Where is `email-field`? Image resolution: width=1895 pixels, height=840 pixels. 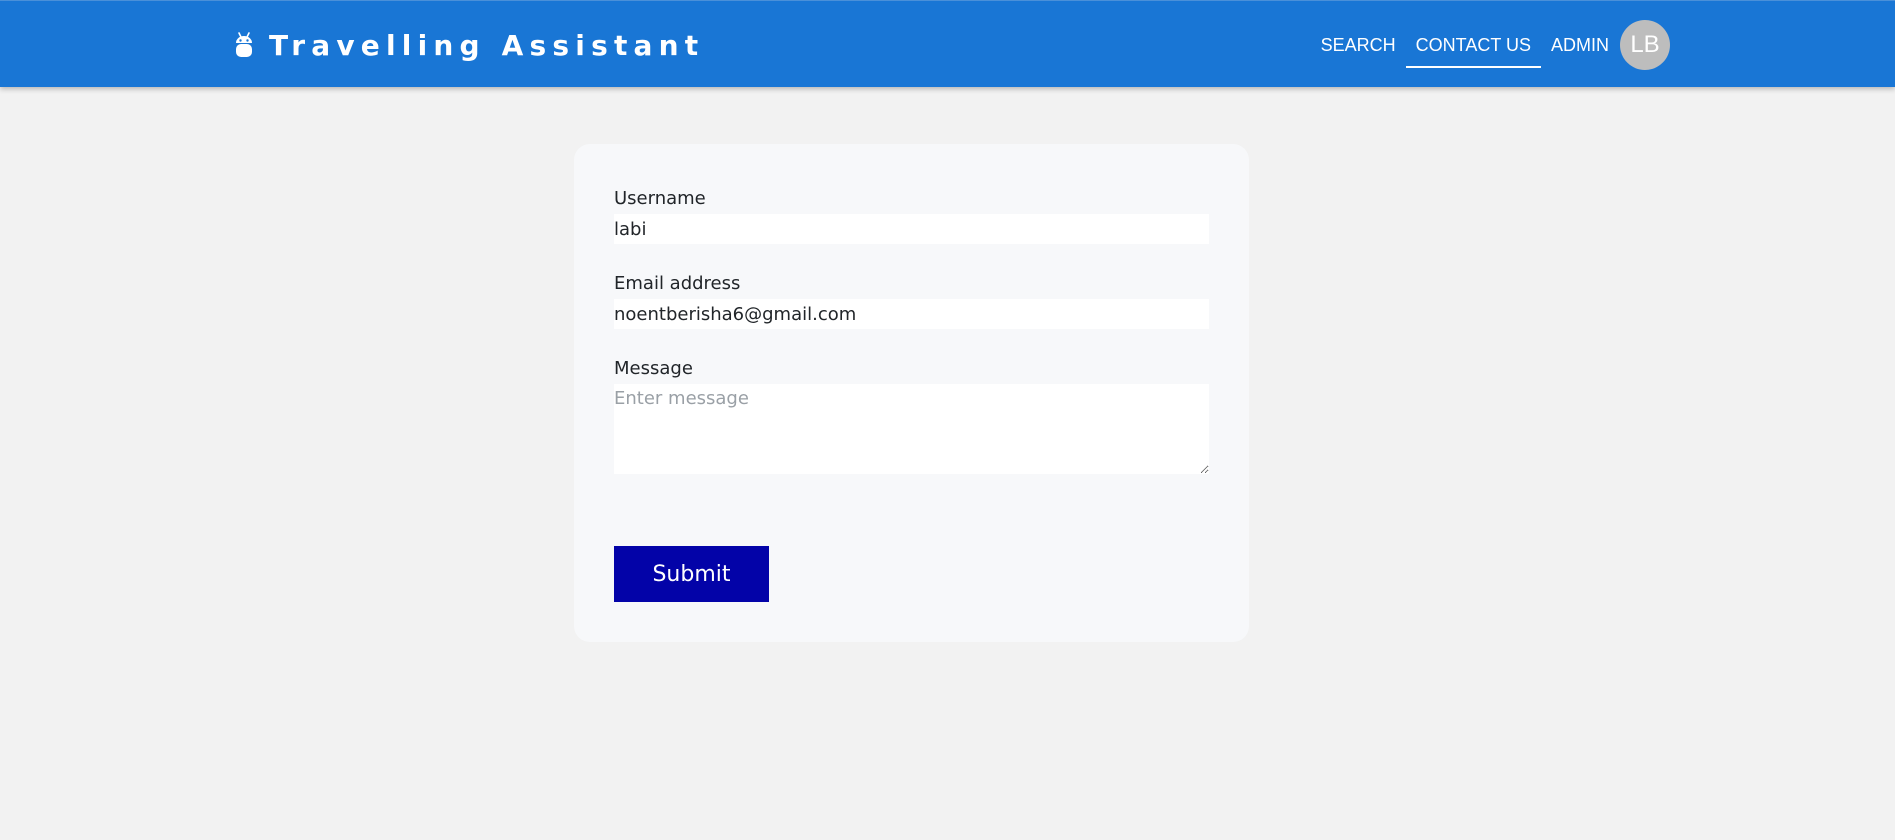
email-field is located at coordinates (911, 314).